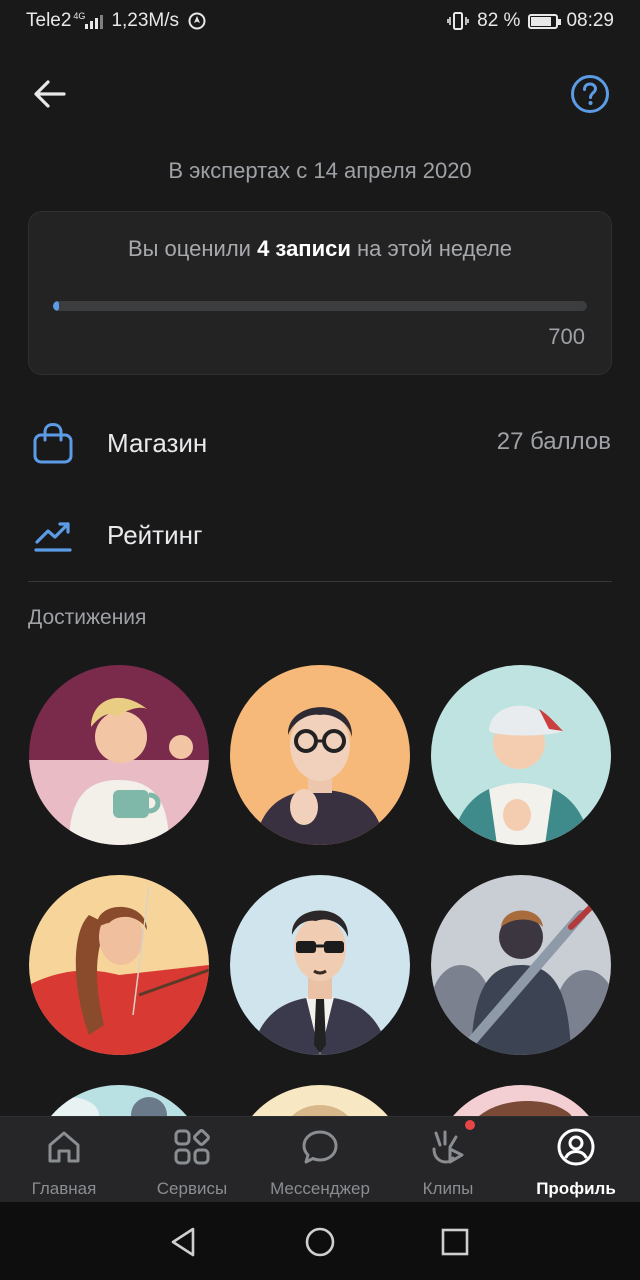 This screenshot has height=1280, width=640. What do you see at coordinates (320, 444) in the screenshot?
I see `menu-item-shop: Магазин 27 баллов` at bounding box center [320, 444].